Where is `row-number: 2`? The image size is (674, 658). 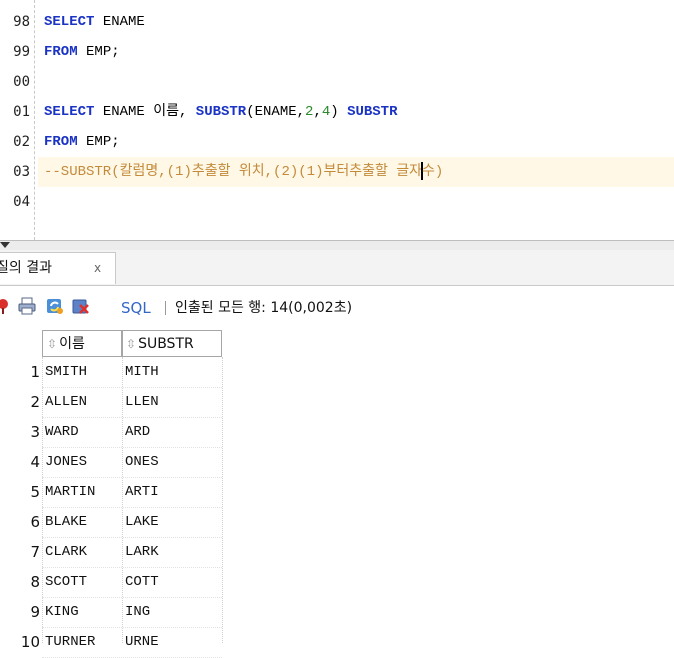 row-number: 2 is located at coordinates (35, 402).